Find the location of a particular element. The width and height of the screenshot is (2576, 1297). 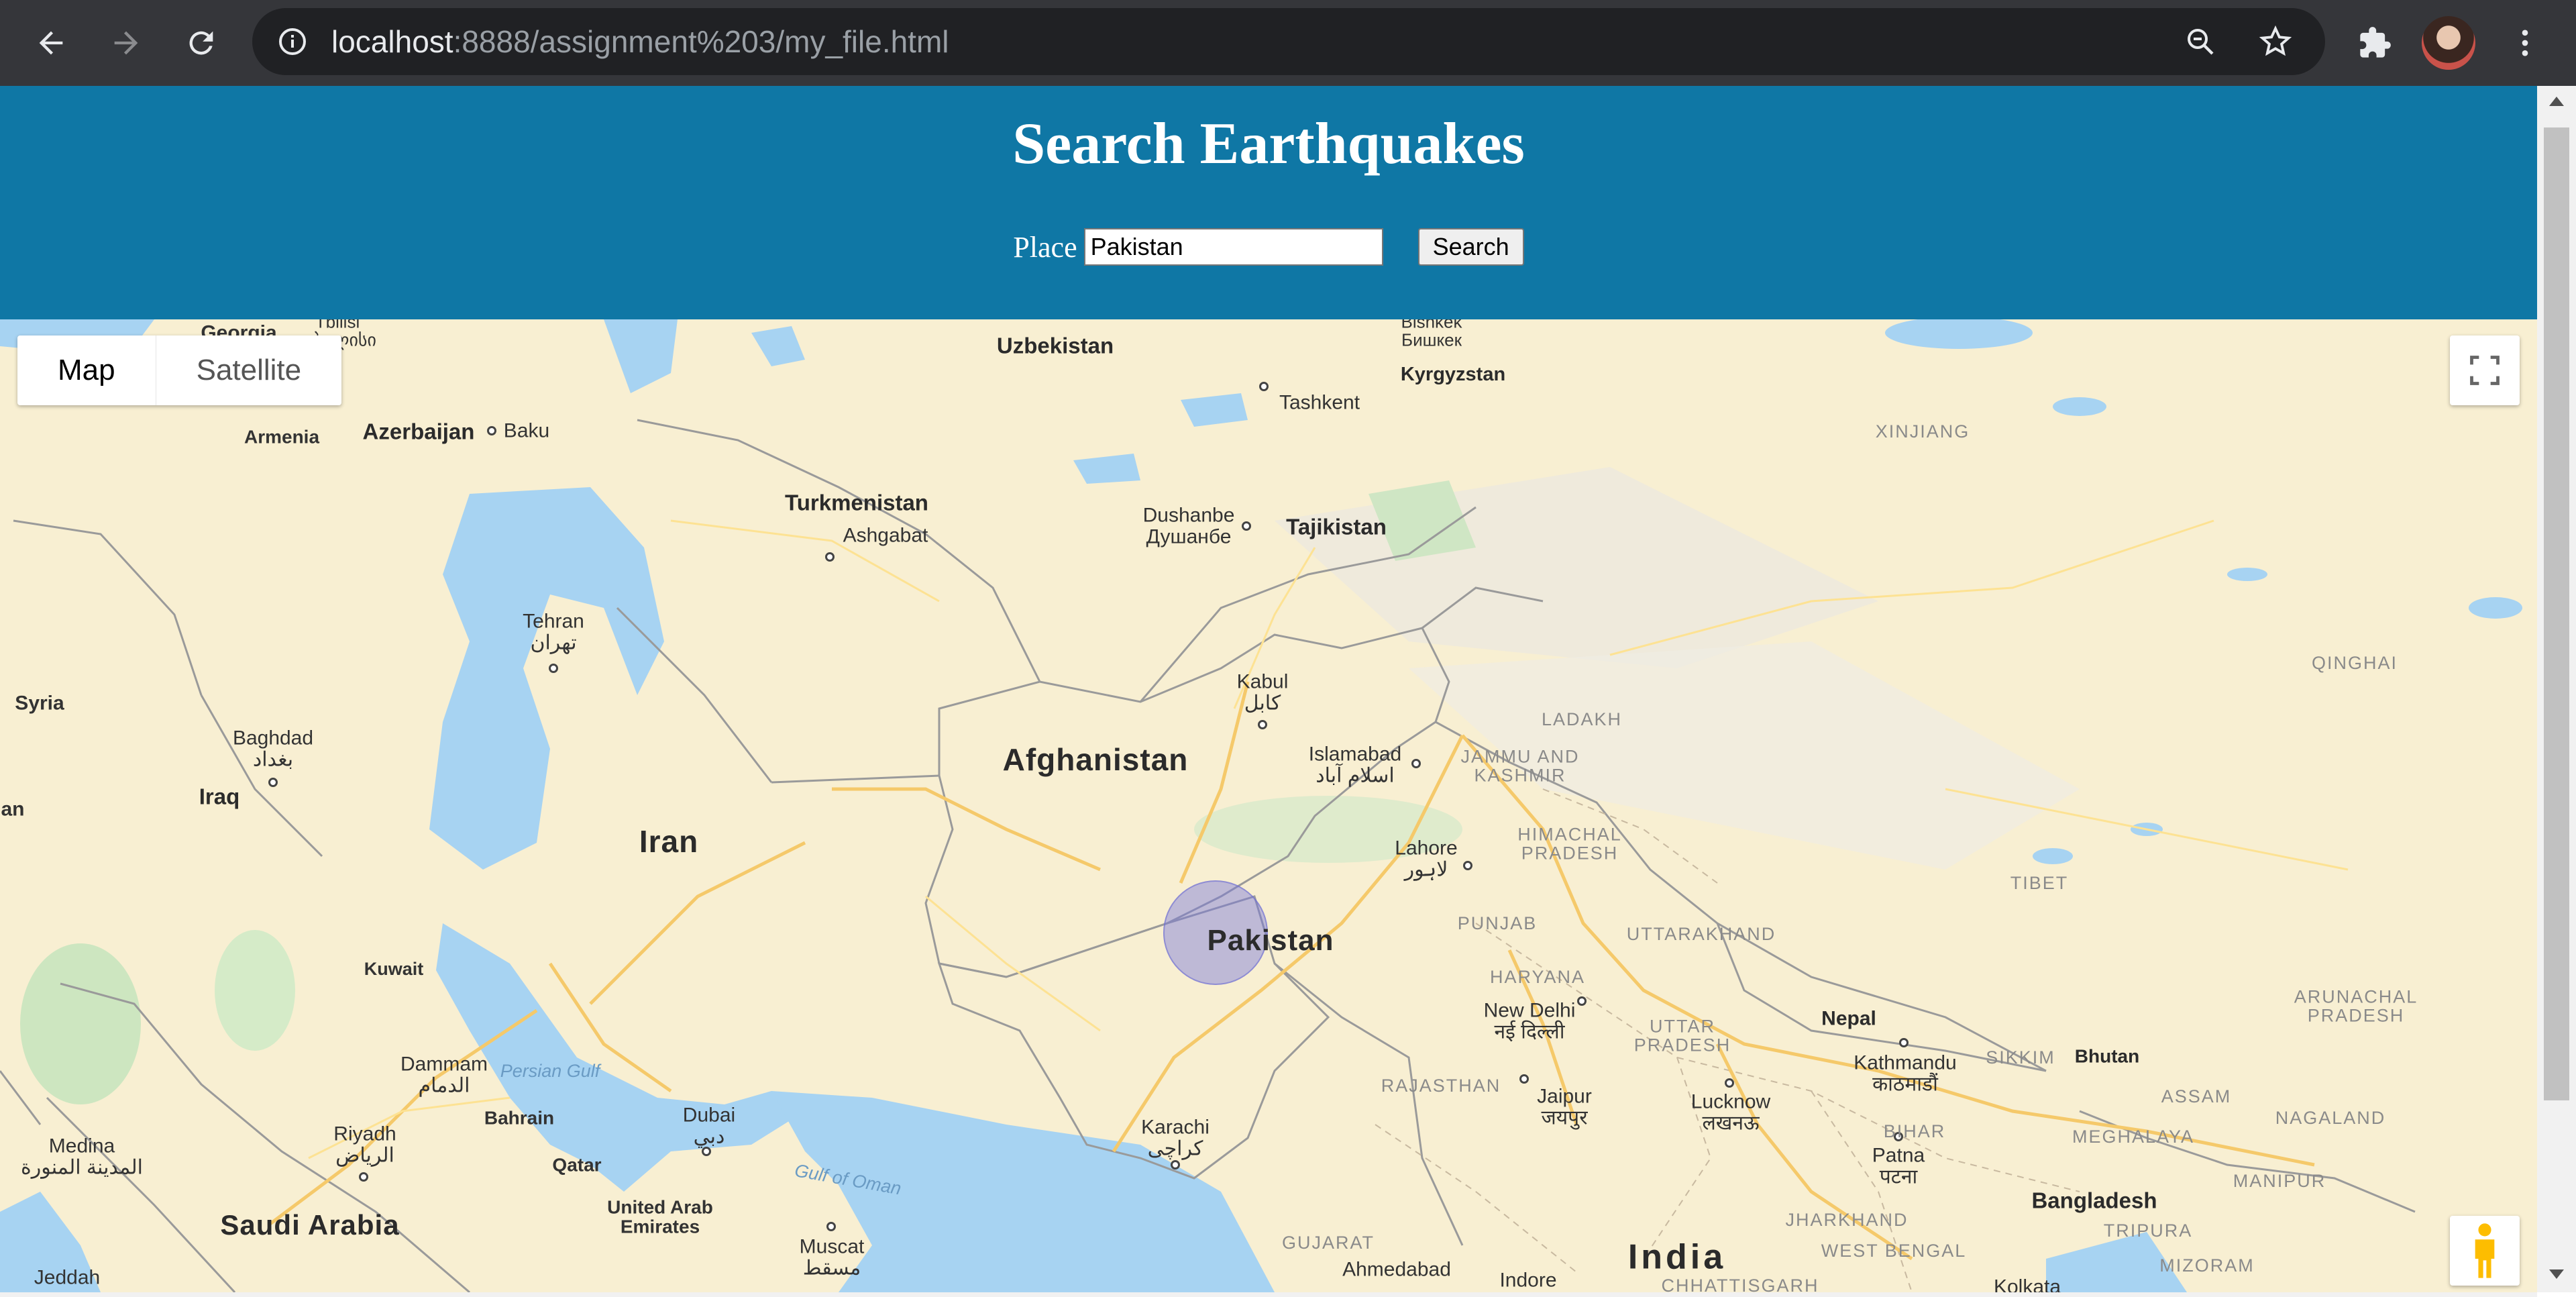

map-label-uzbekistan: Uzbekistan is located at coordinates (1055, 345).